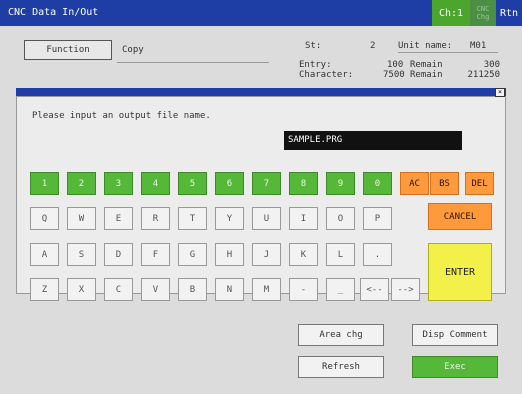  What do you see at coordinates (374, 289) in the screenshot?
I see `cursor-left-button: <--` at bounding box center [374, 289].